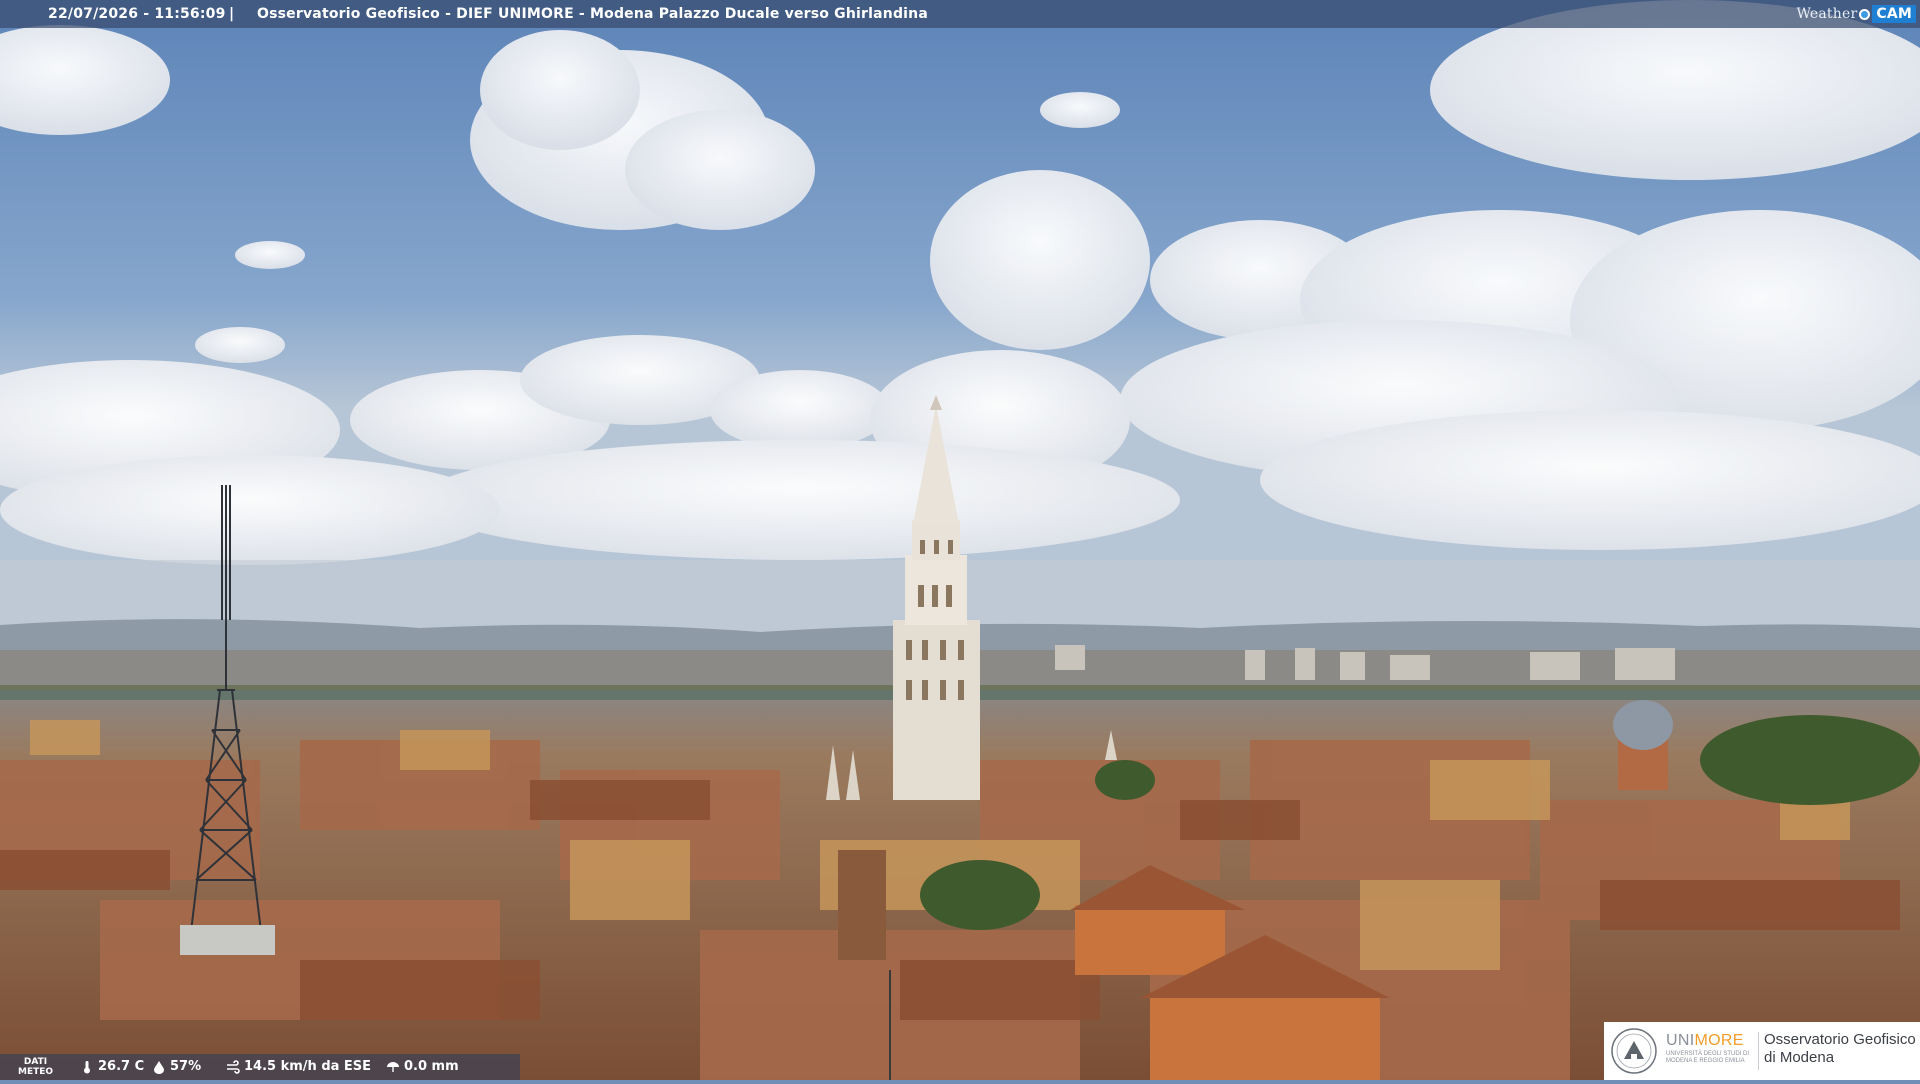  What do you see at coordinates (121, 1066) in the screenshot?
I see `temperature-value: 26.7 C` at bounding box center [121, 1066].